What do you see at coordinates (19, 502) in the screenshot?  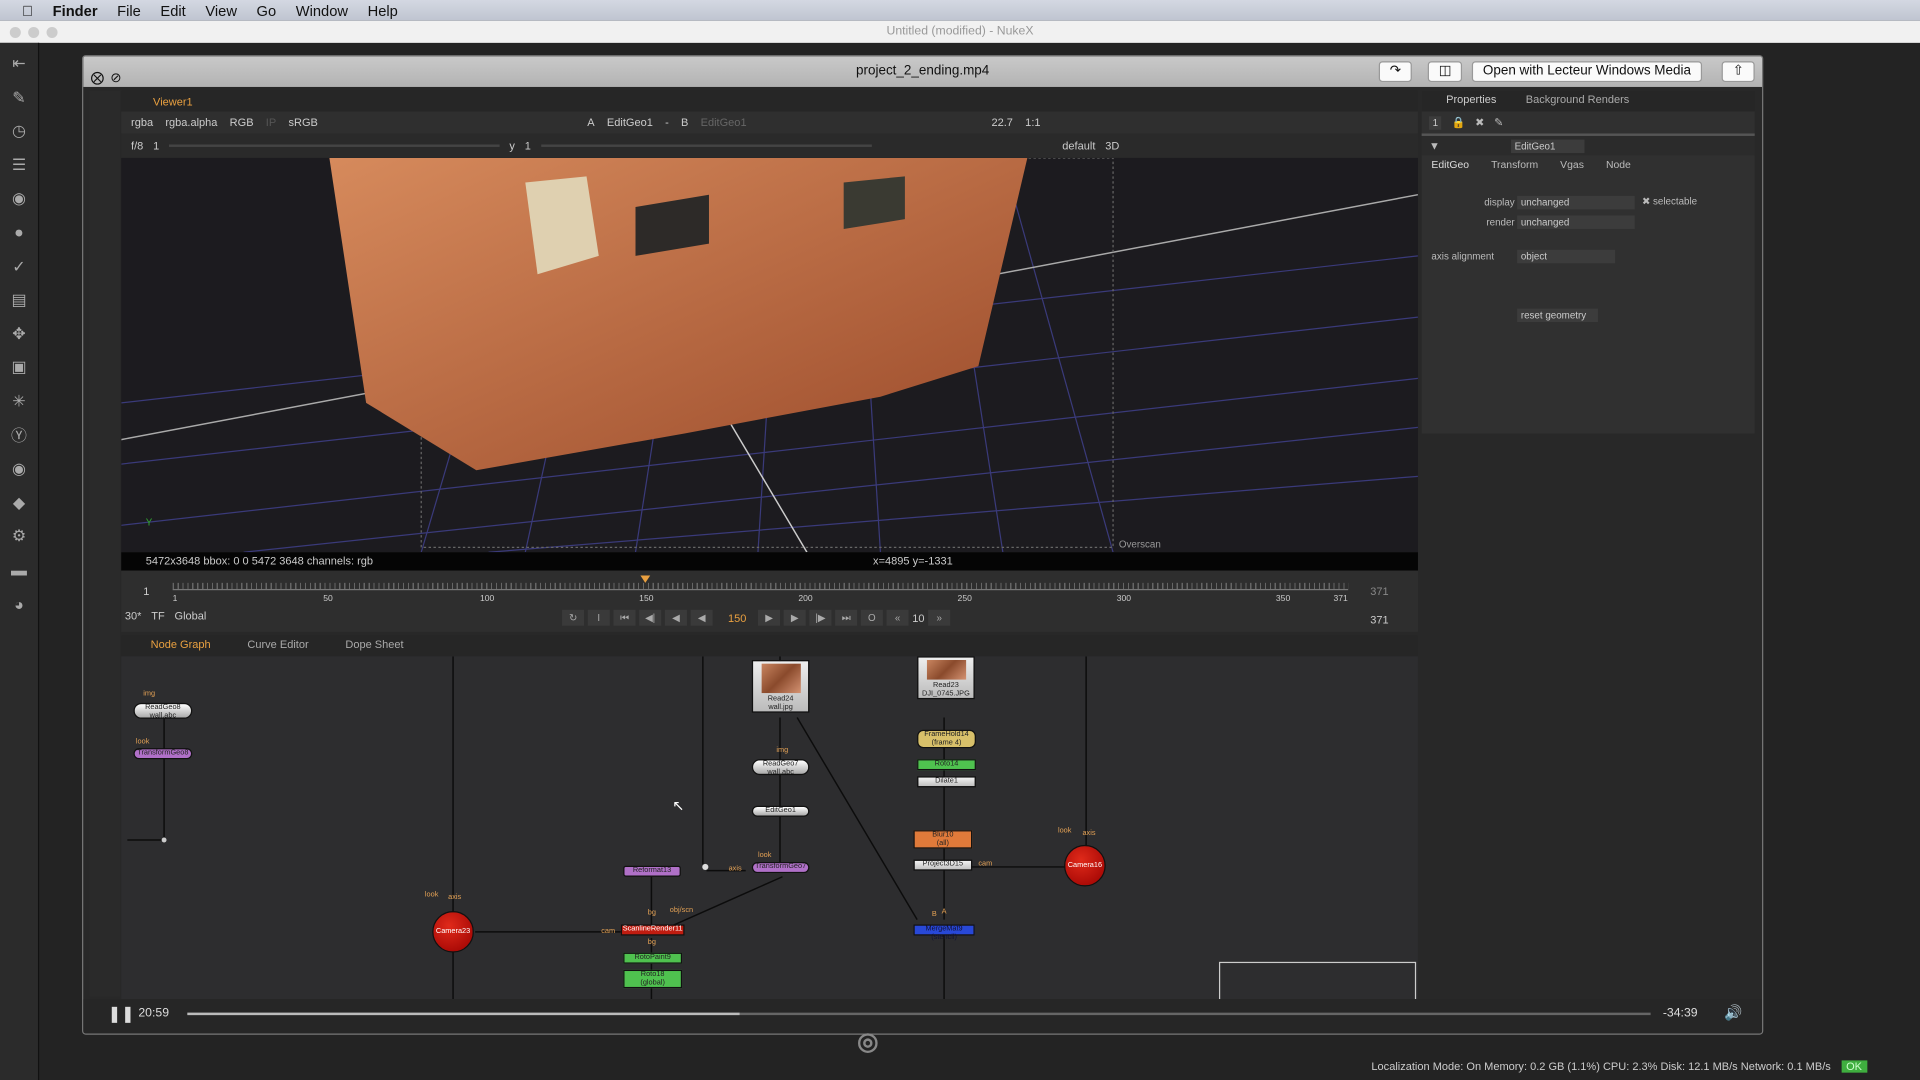 I see `metadata-icon: ◆` at bounding box center [19, 502].